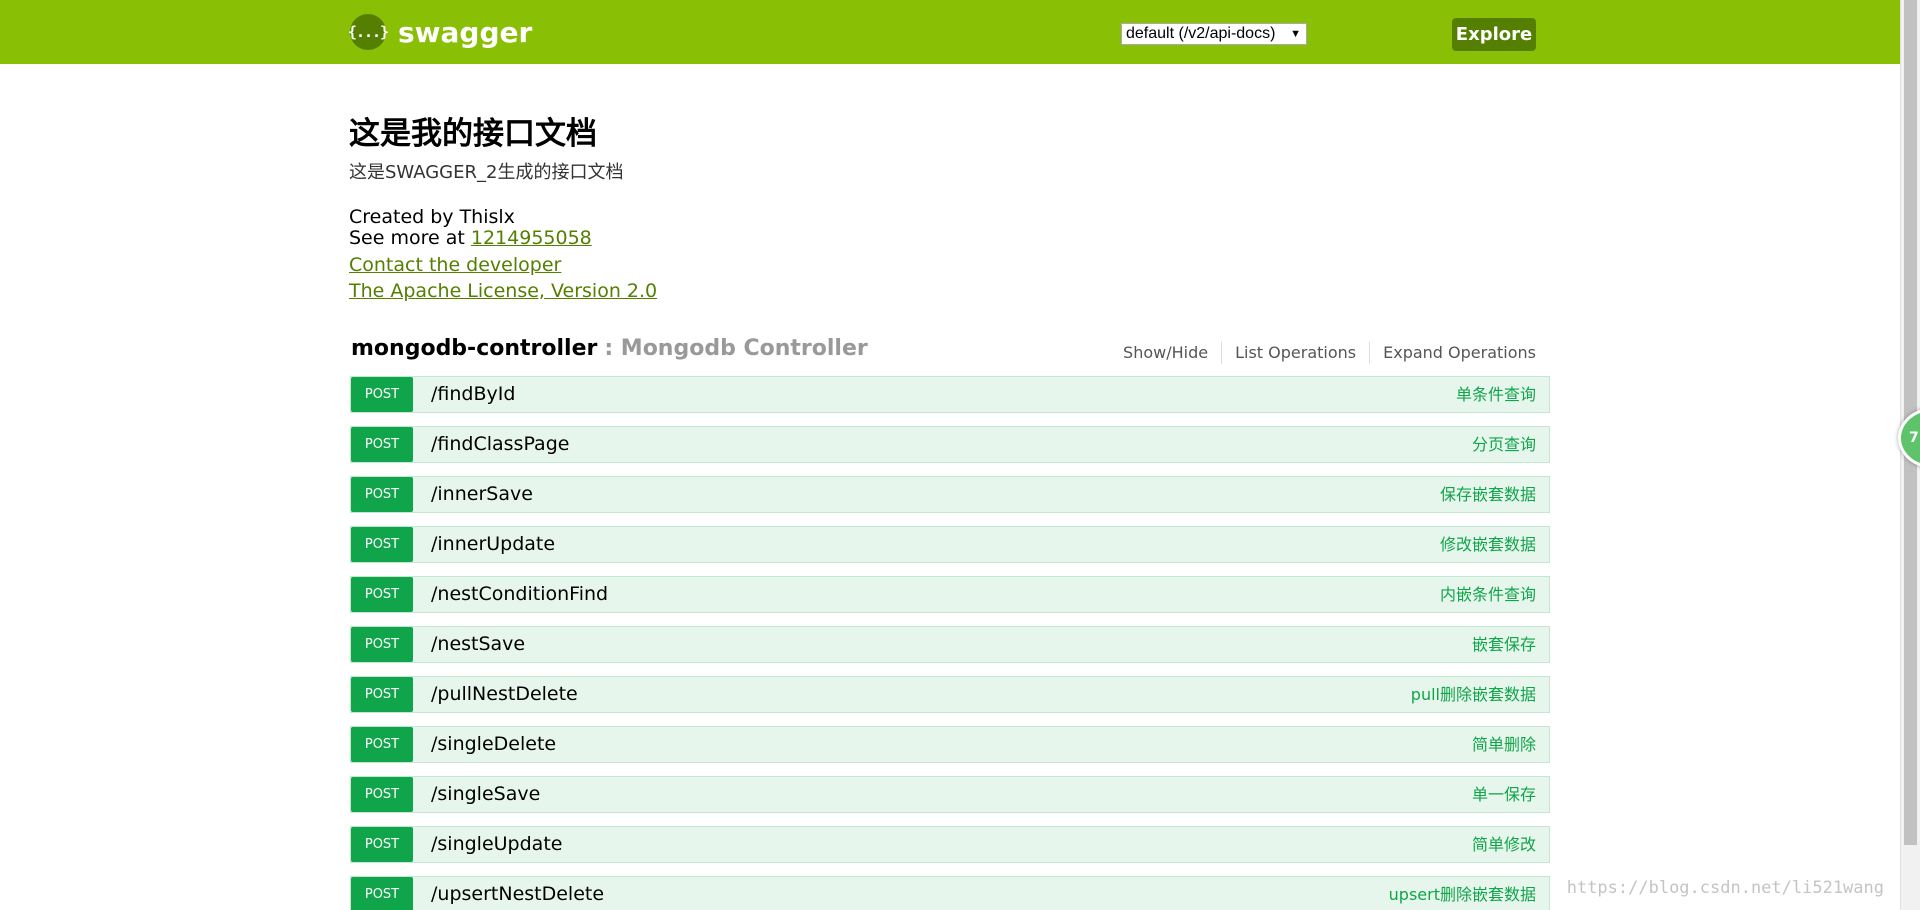 The height and width of the screenshot is (910, 1920). Describe the element at coordinates (1504, 844) in the screenshot. I see `operation-summary: 简单修改` at that location.